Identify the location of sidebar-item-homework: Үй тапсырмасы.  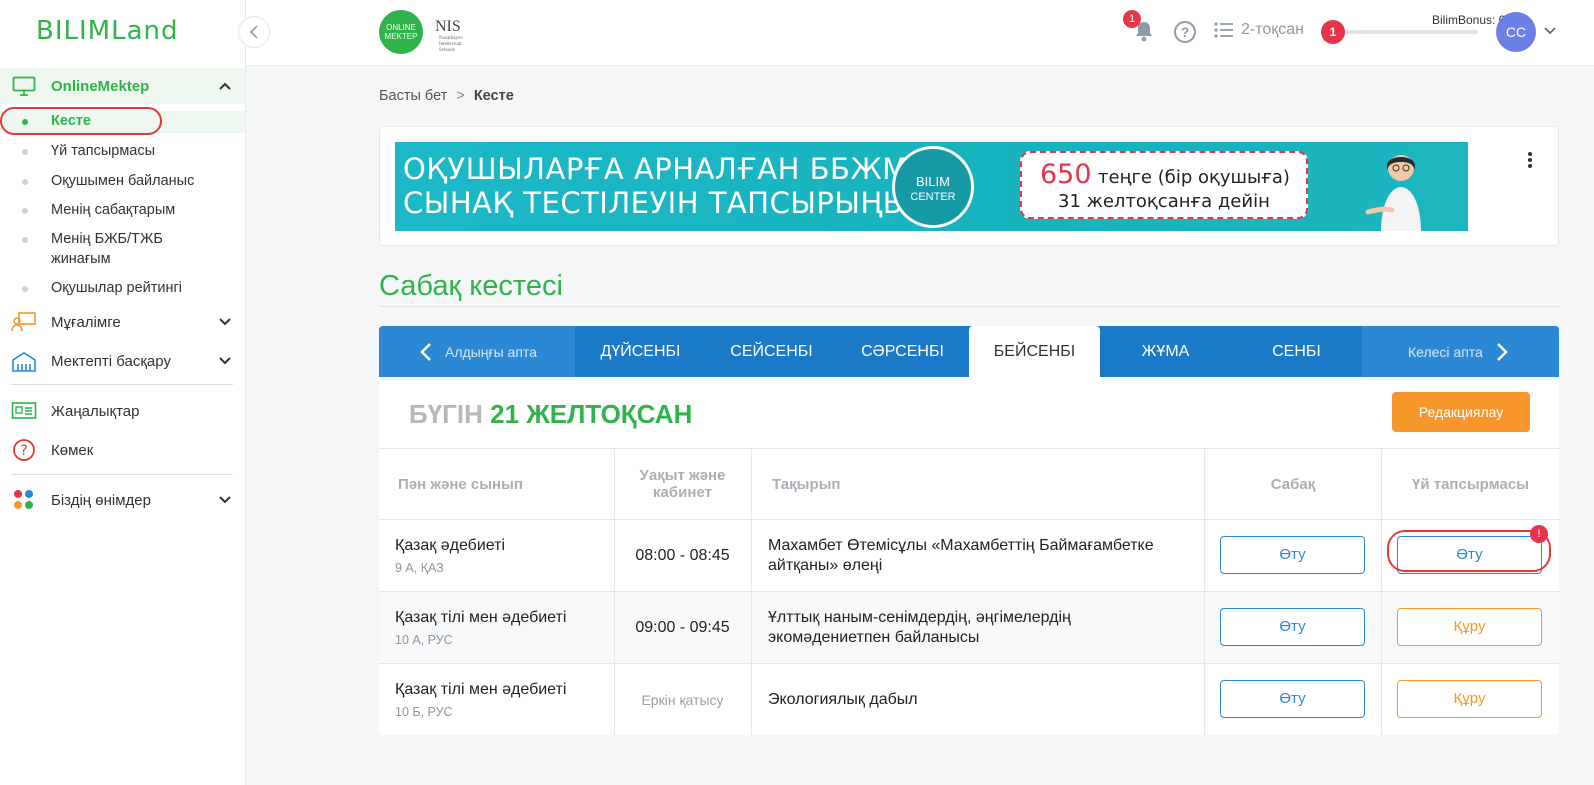
(122, 151).